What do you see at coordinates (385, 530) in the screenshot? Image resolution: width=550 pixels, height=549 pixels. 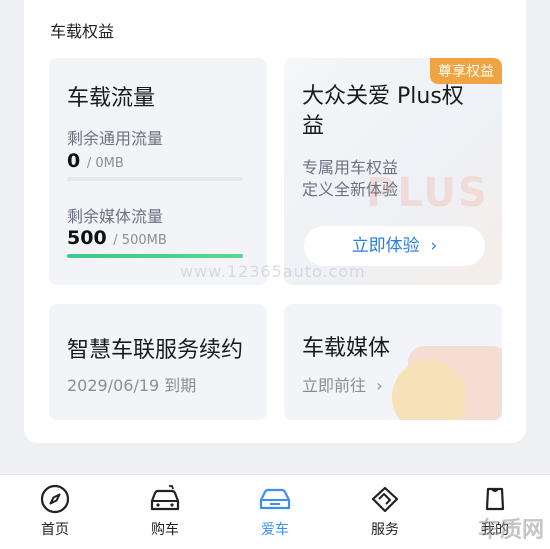 I see `tab-service-label: 服务` at bounding box center [385, 530].